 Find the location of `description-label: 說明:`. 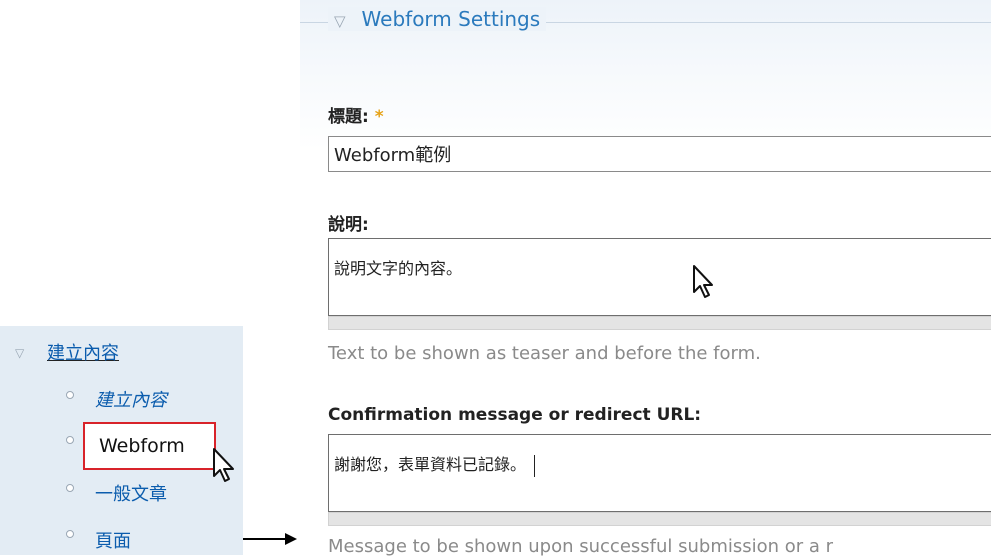

description-label: 說明: is located at coordinates (348, 225).